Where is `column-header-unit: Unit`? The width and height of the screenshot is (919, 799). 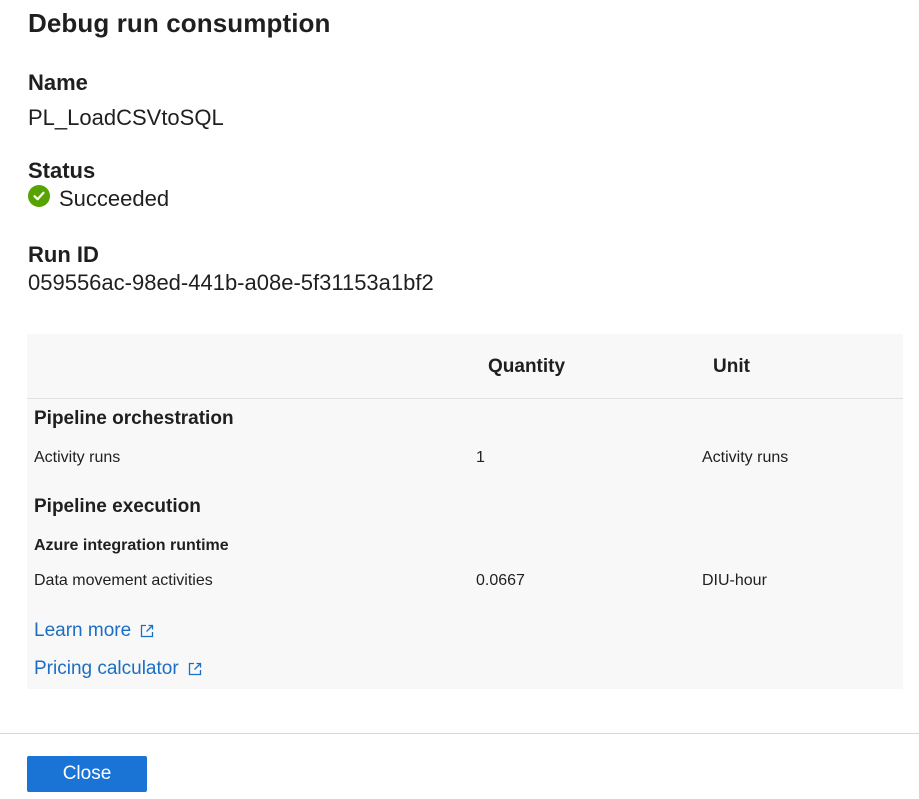
column-header-unit: Unit is located at coordinates (731, 366).